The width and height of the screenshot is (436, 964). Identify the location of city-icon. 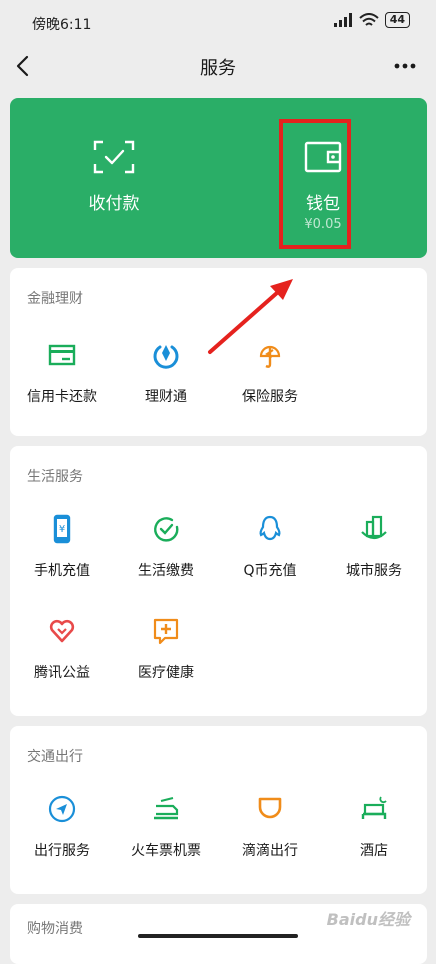
(374, 527).